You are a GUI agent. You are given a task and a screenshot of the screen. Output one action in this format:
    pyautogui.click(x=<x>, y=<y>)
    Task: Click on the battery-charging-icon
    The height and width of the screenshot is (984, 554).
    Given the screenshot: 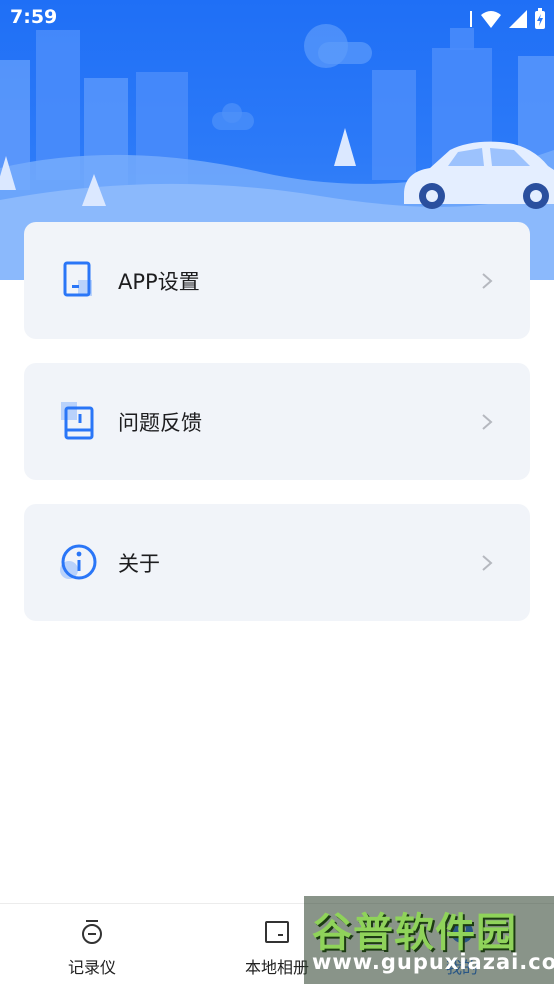 What is the action you would take?
    pyautogui.click(x=540, y=21)
    